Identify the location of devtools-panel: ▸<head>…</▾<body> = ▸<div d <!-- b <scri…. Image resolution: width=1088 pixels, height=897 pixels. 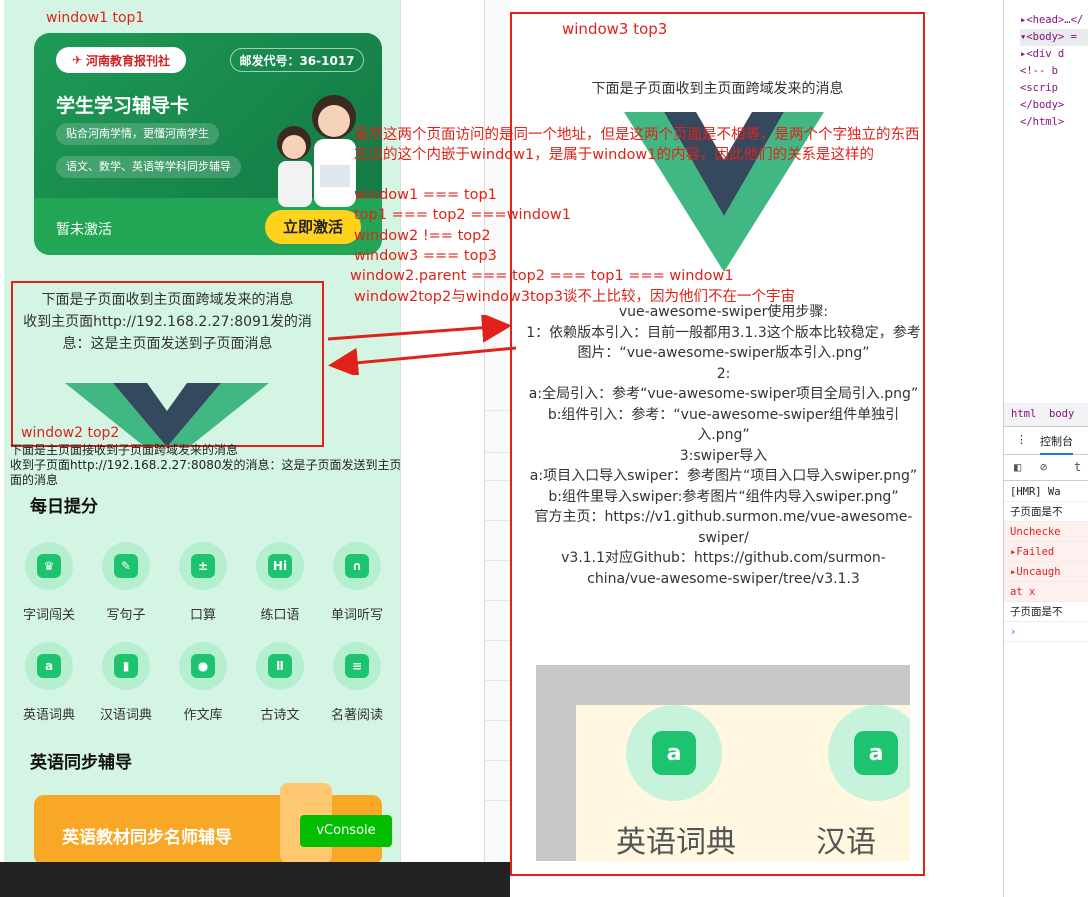
(1045, 448).